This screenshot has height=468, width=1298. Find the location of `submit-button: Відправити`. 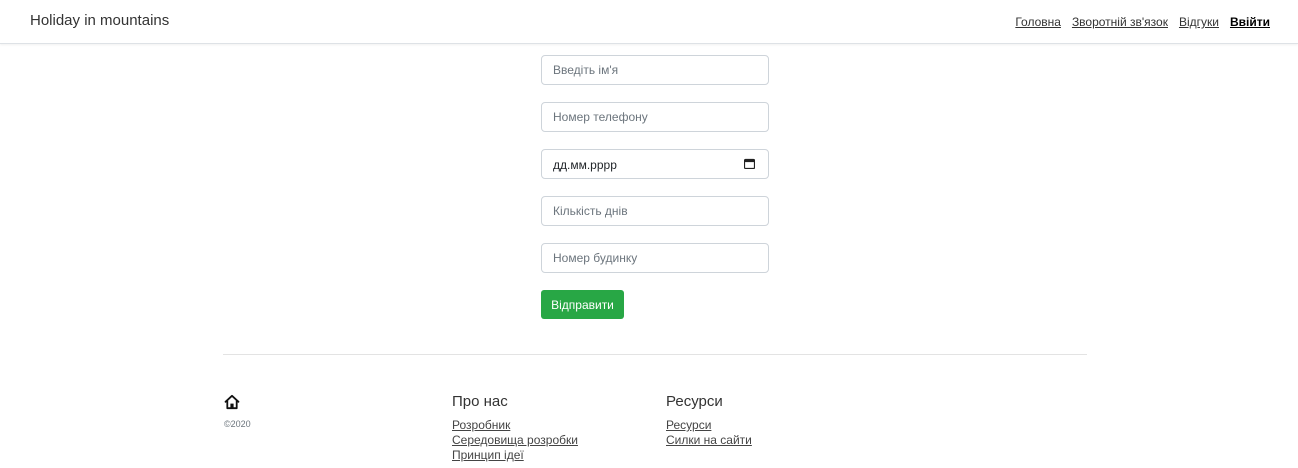

submit-button: Відправити is located at coordinates (582, 304).